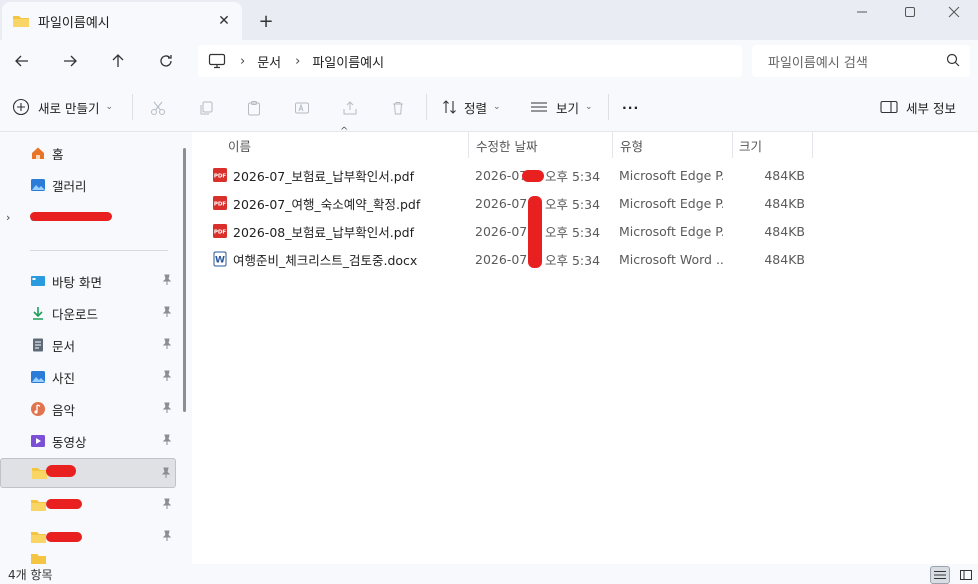 This screenshot has width=978, height=584. What do you see at coordinates (220, 175) in the screenshot?
I see `pdf-file-icon: PDF` at bounding box center [220, 175].